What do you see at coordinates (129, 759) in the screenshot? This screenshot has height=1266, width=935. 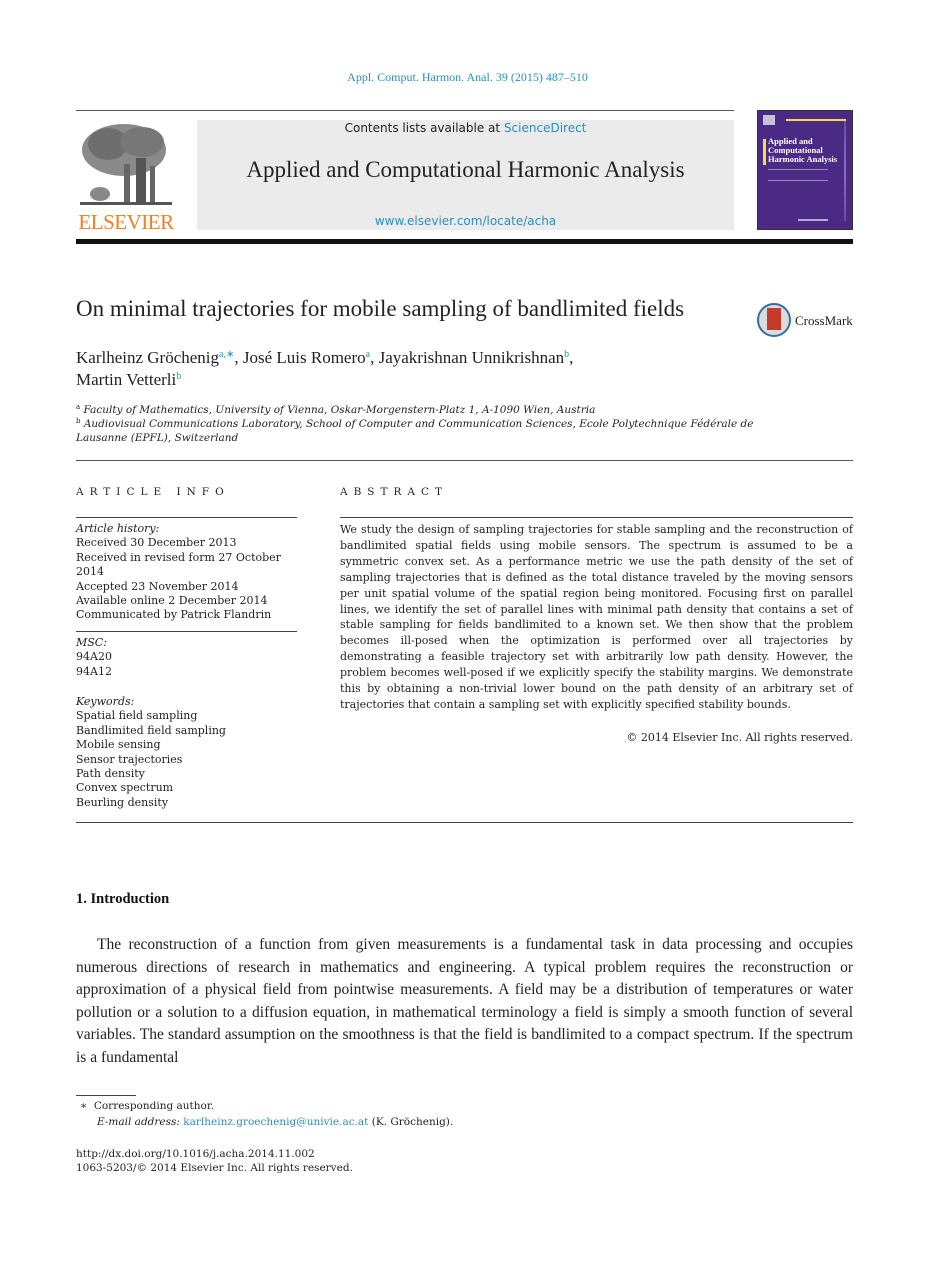 I see `keyword-item: Sensor trajectories` at bounding box center [129, 759].